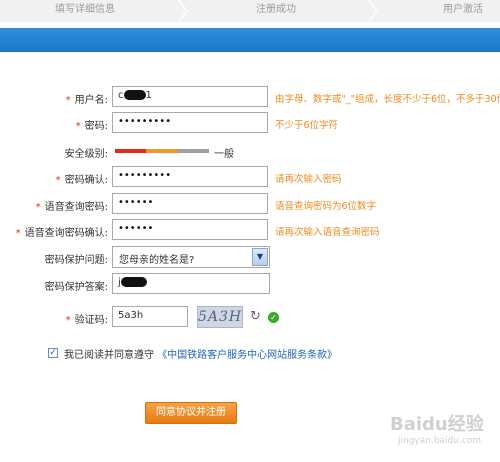 The image size is (500, 462). What do you see at coordinates (326, 206) in the screenshot?
I see `voice-password-hint: 语音查询密码为6位数字` at bounding box center [326, 206].